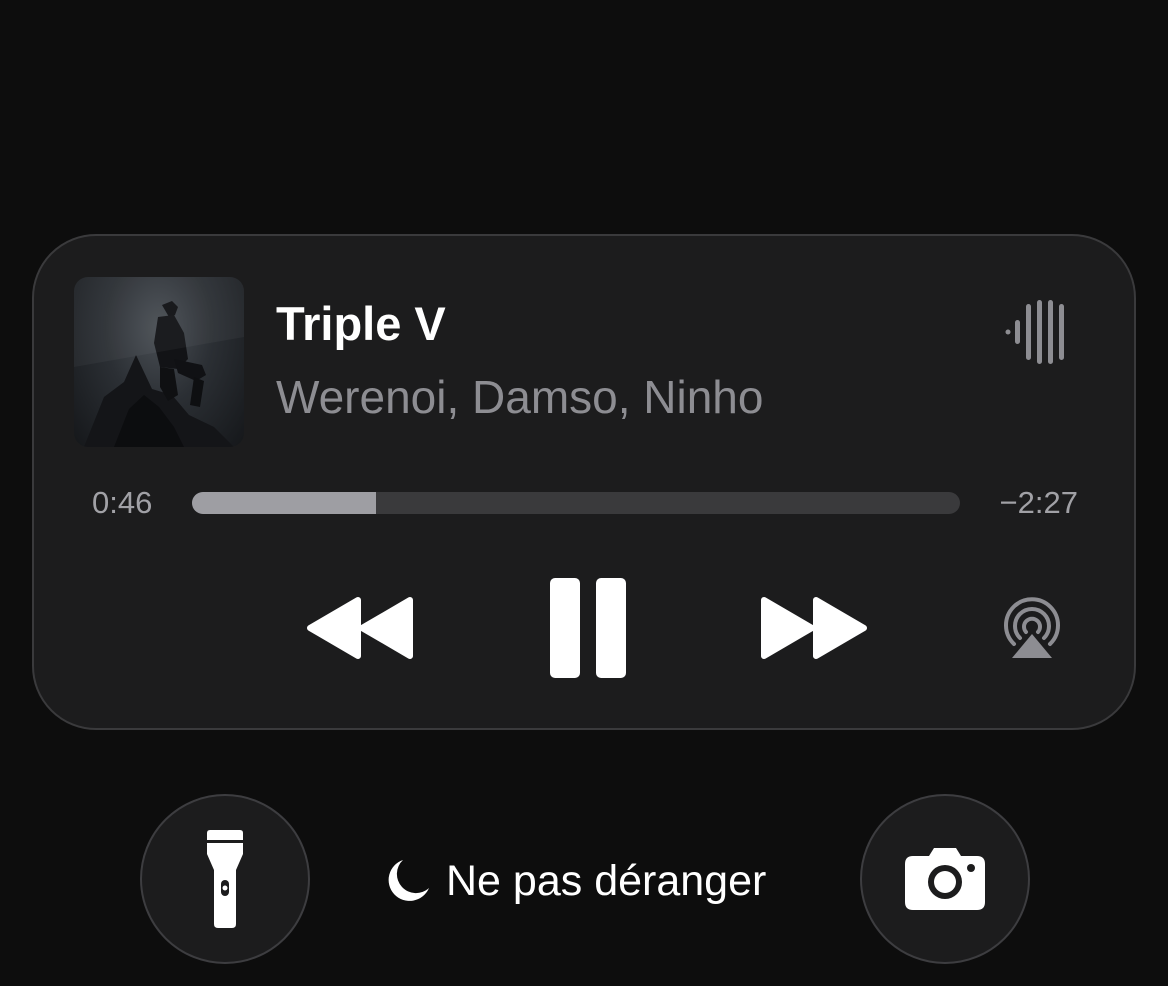 This screenshot has width=1168, height=986. I want to click on audio-waveform-icon, so click(1039, 332).